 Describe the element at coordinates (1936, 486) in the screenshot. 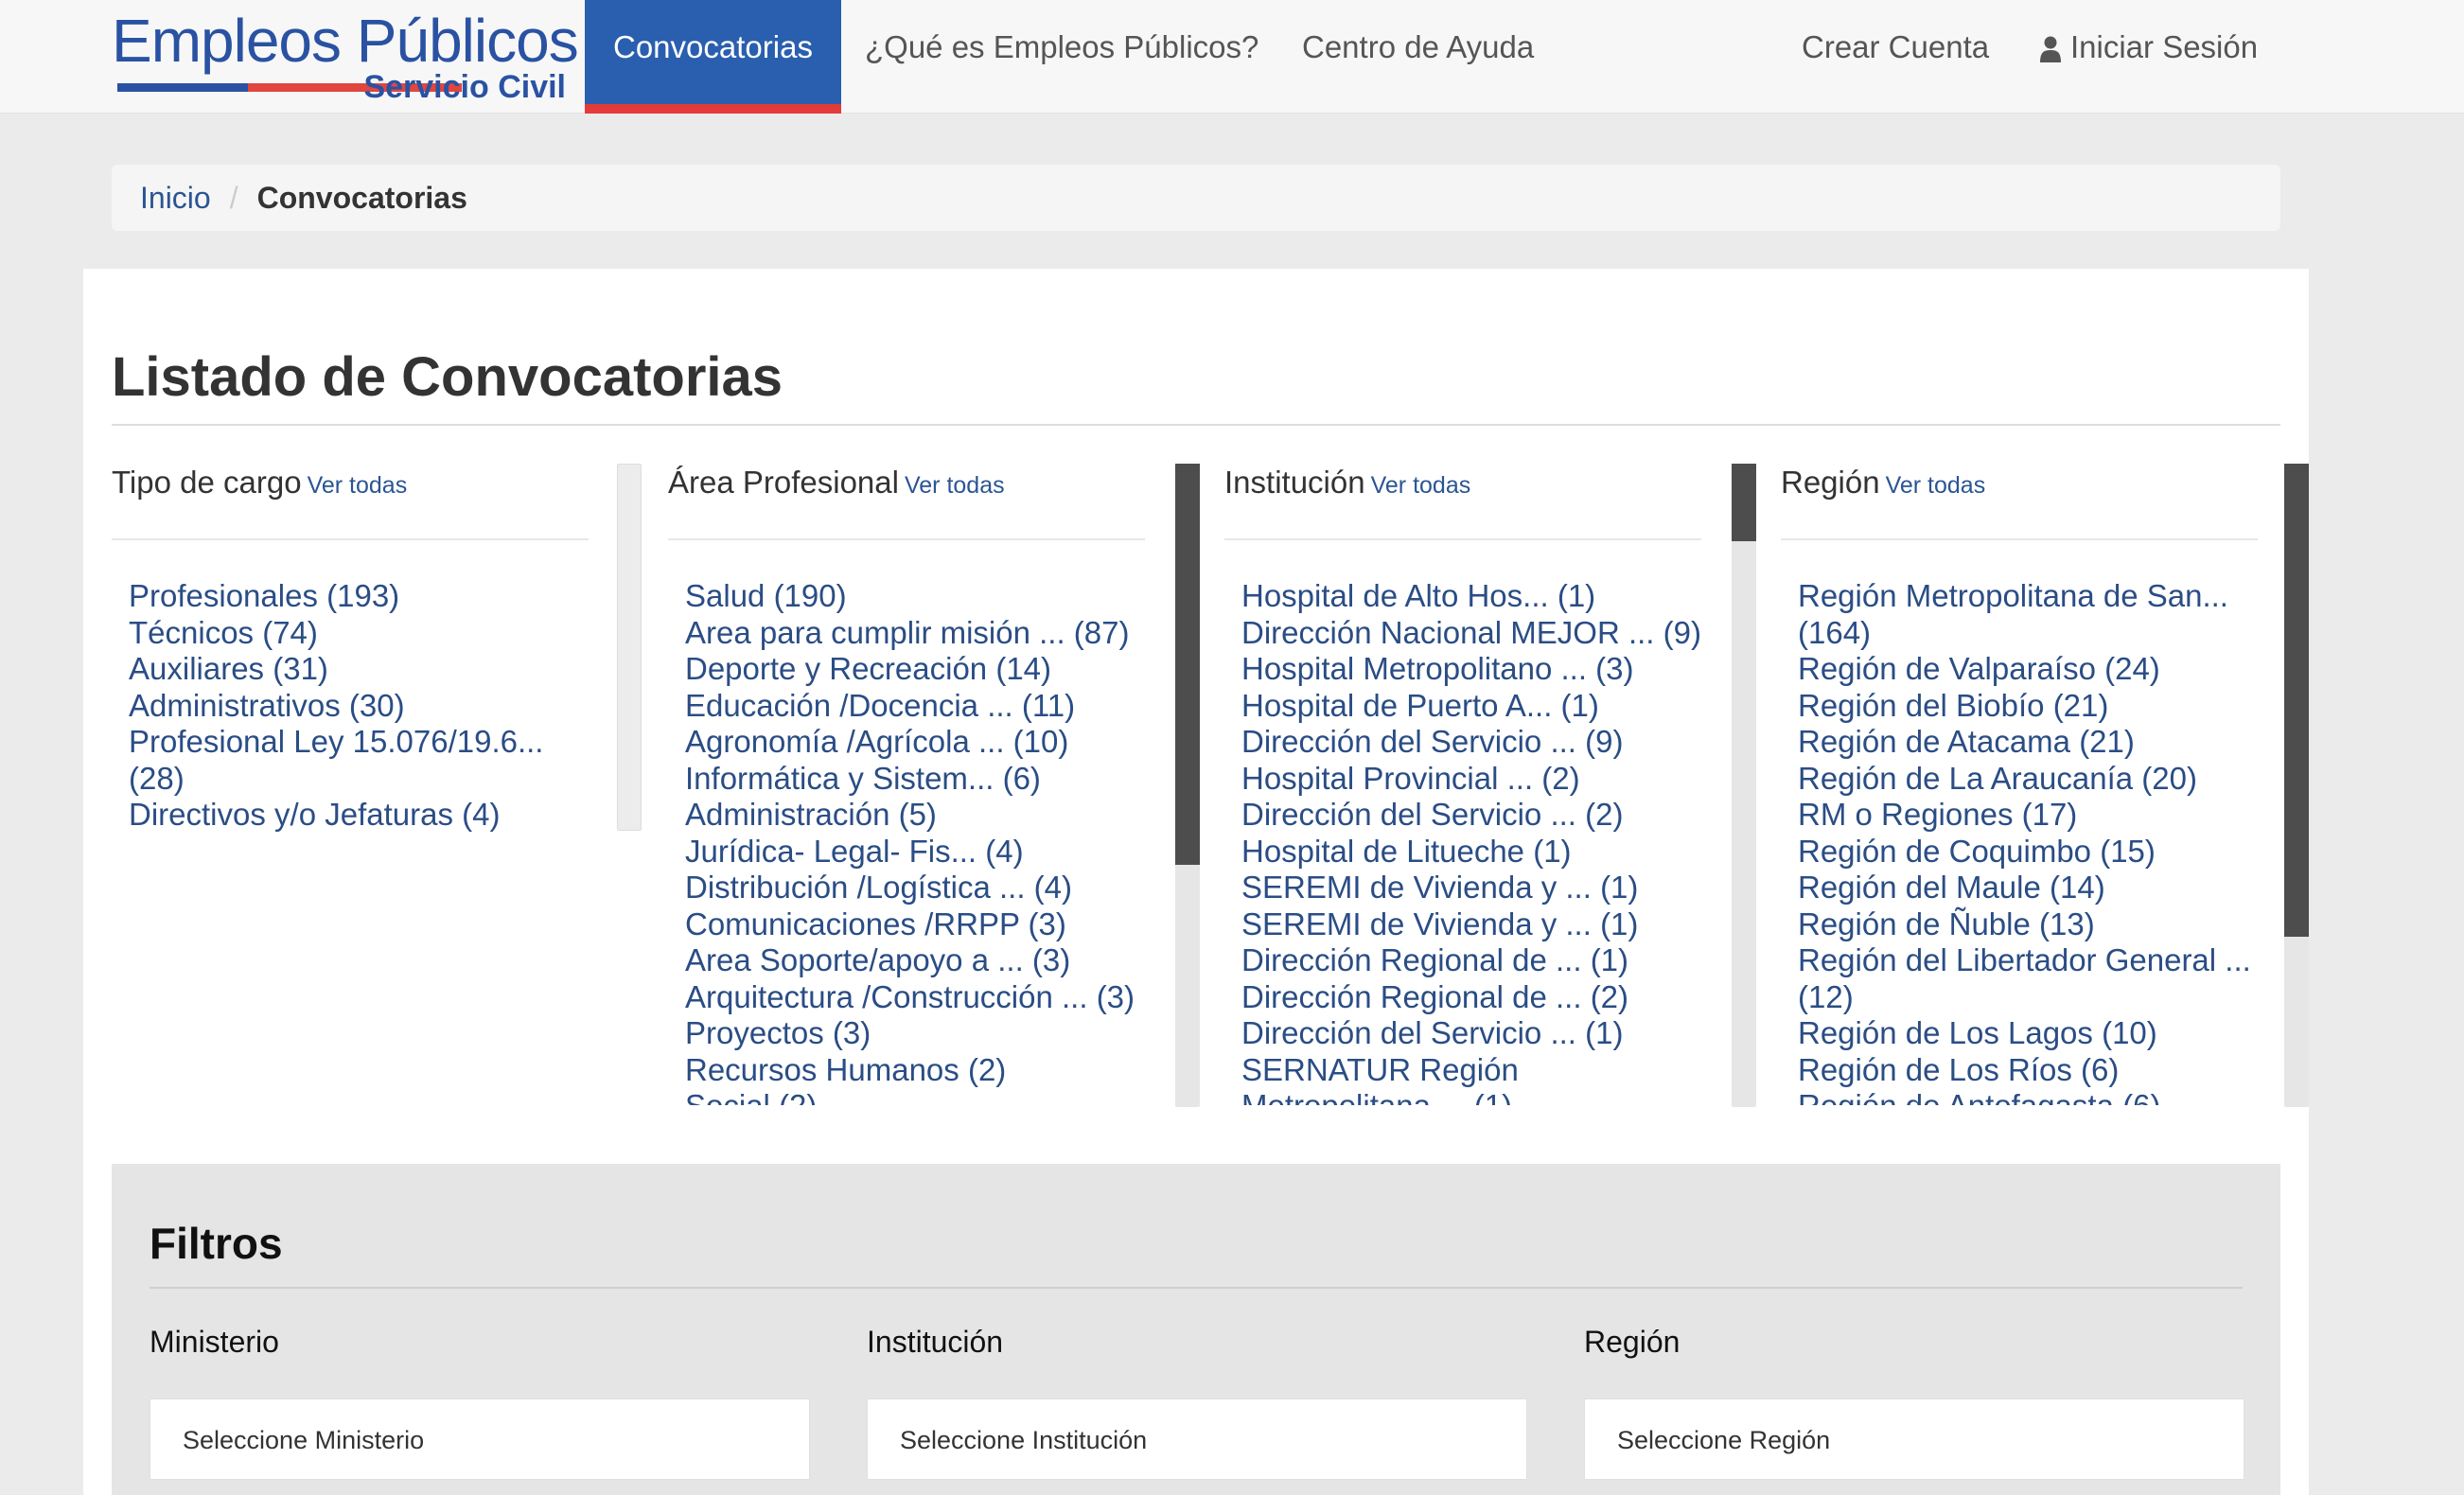

I see `facet-region-ver-todas: Ver todas` at that location.